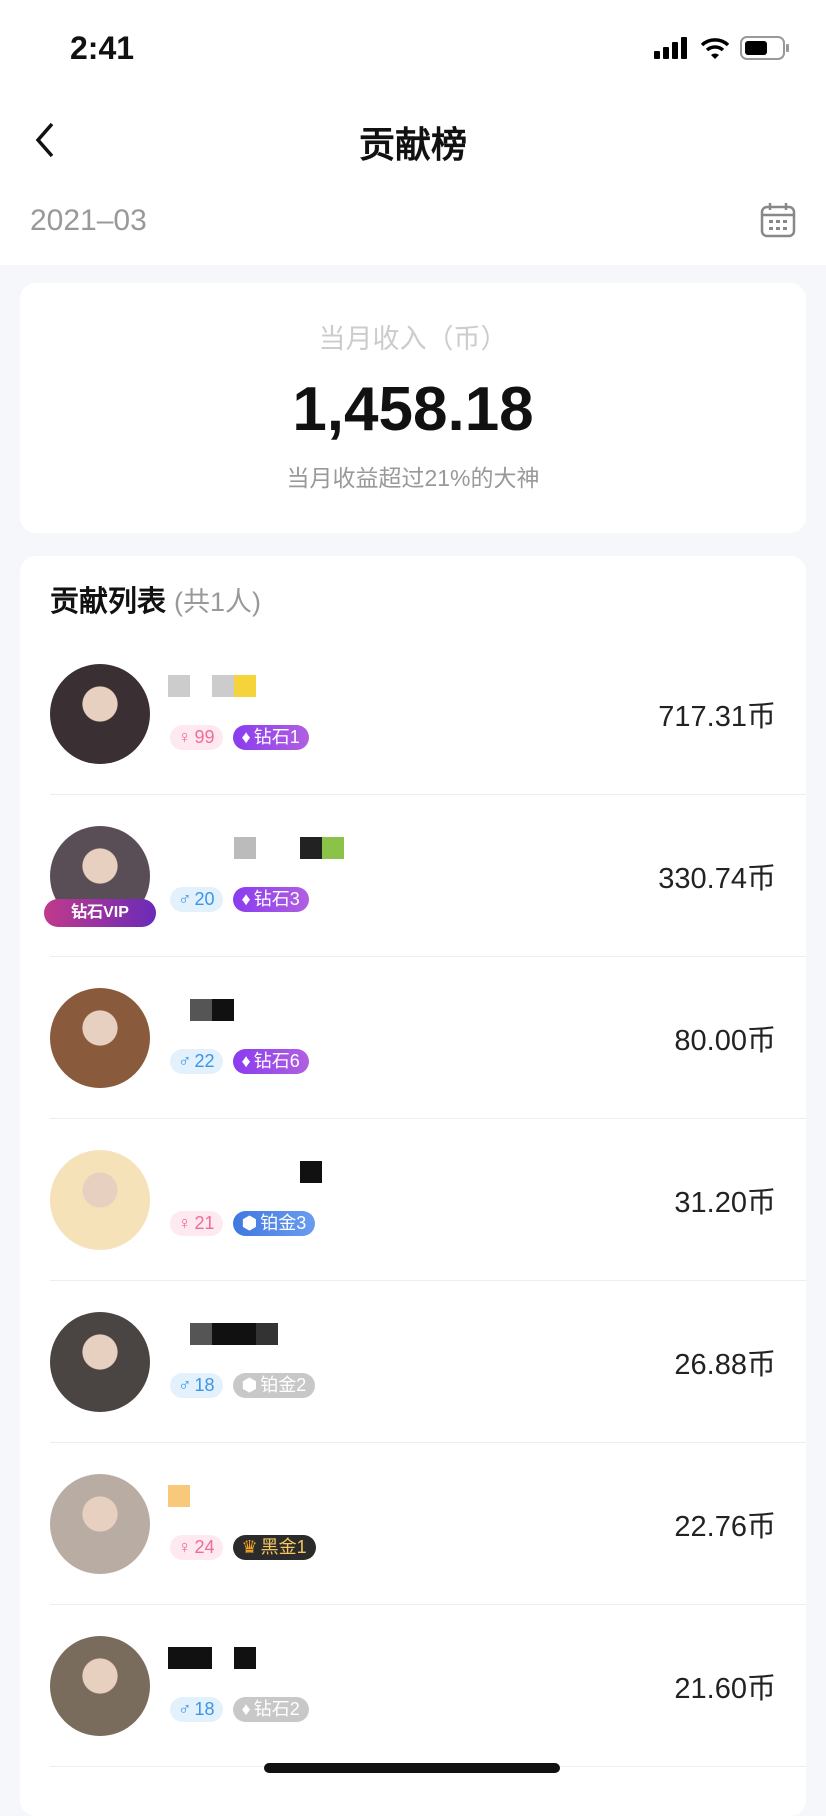 Image resolution: width=826 pixels, height=1816 pixels. What do you see at coordinates (670, 48) in the screenshot?
I see `signal-icon` at bounding box center [670, 48].